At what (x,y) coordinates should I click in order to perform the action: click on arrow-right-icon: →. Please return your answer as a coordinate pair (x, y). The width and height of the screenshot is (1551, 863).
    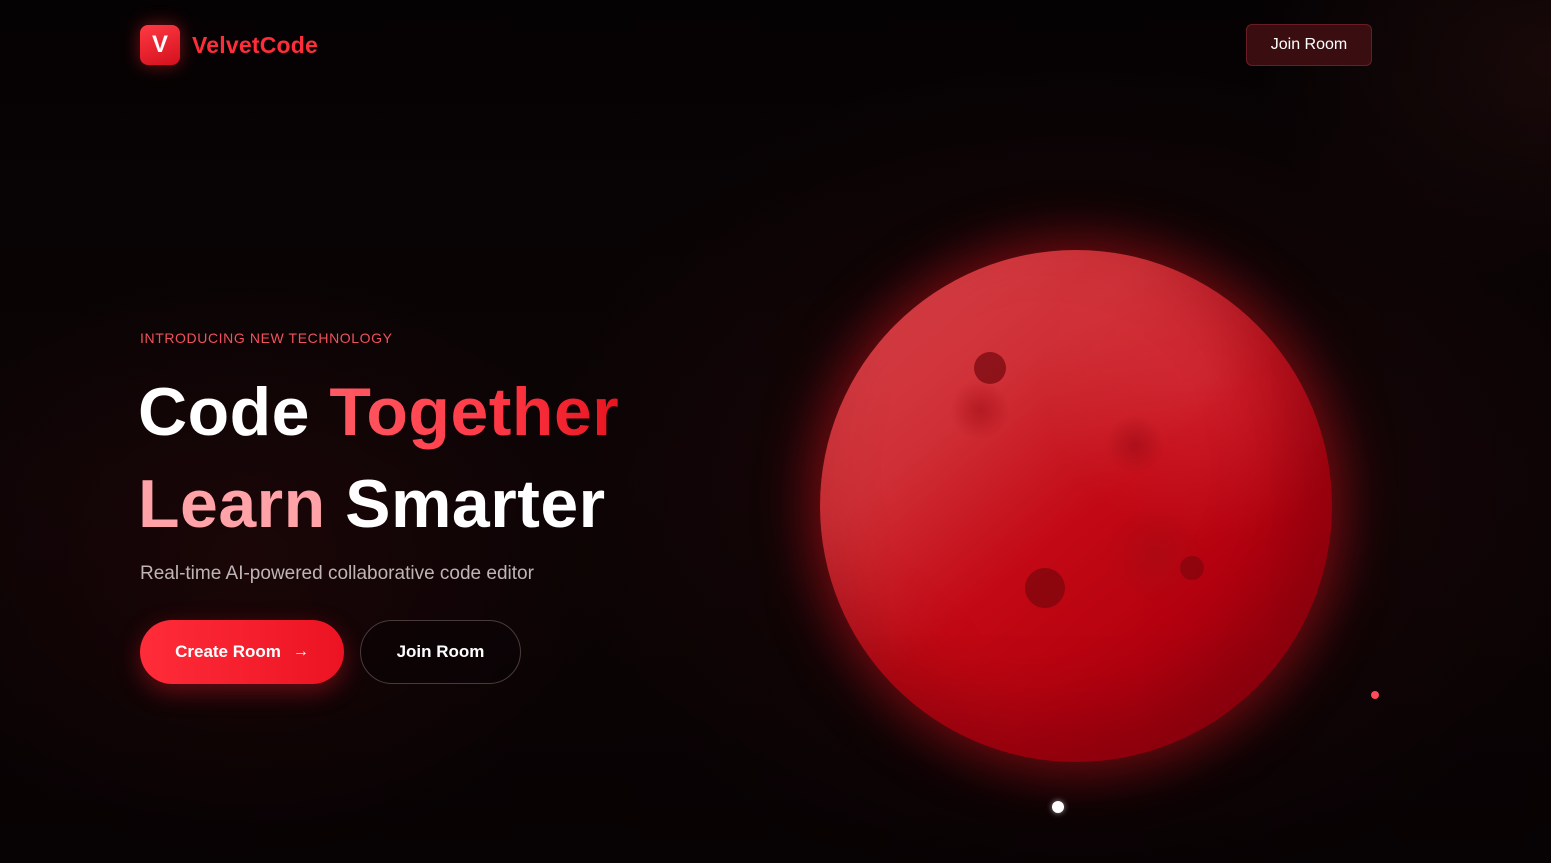
    Looking at the image, I should click on (300, 651).